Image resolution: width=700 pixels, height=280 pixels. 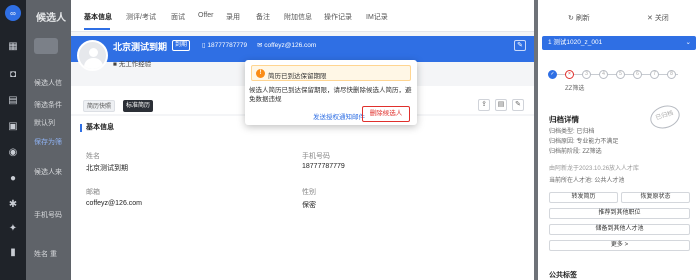 What do you see at coordinates (48, 142) in the screenshot?
I see `background-line: 保存为筛` at bounding box center [48, 142].